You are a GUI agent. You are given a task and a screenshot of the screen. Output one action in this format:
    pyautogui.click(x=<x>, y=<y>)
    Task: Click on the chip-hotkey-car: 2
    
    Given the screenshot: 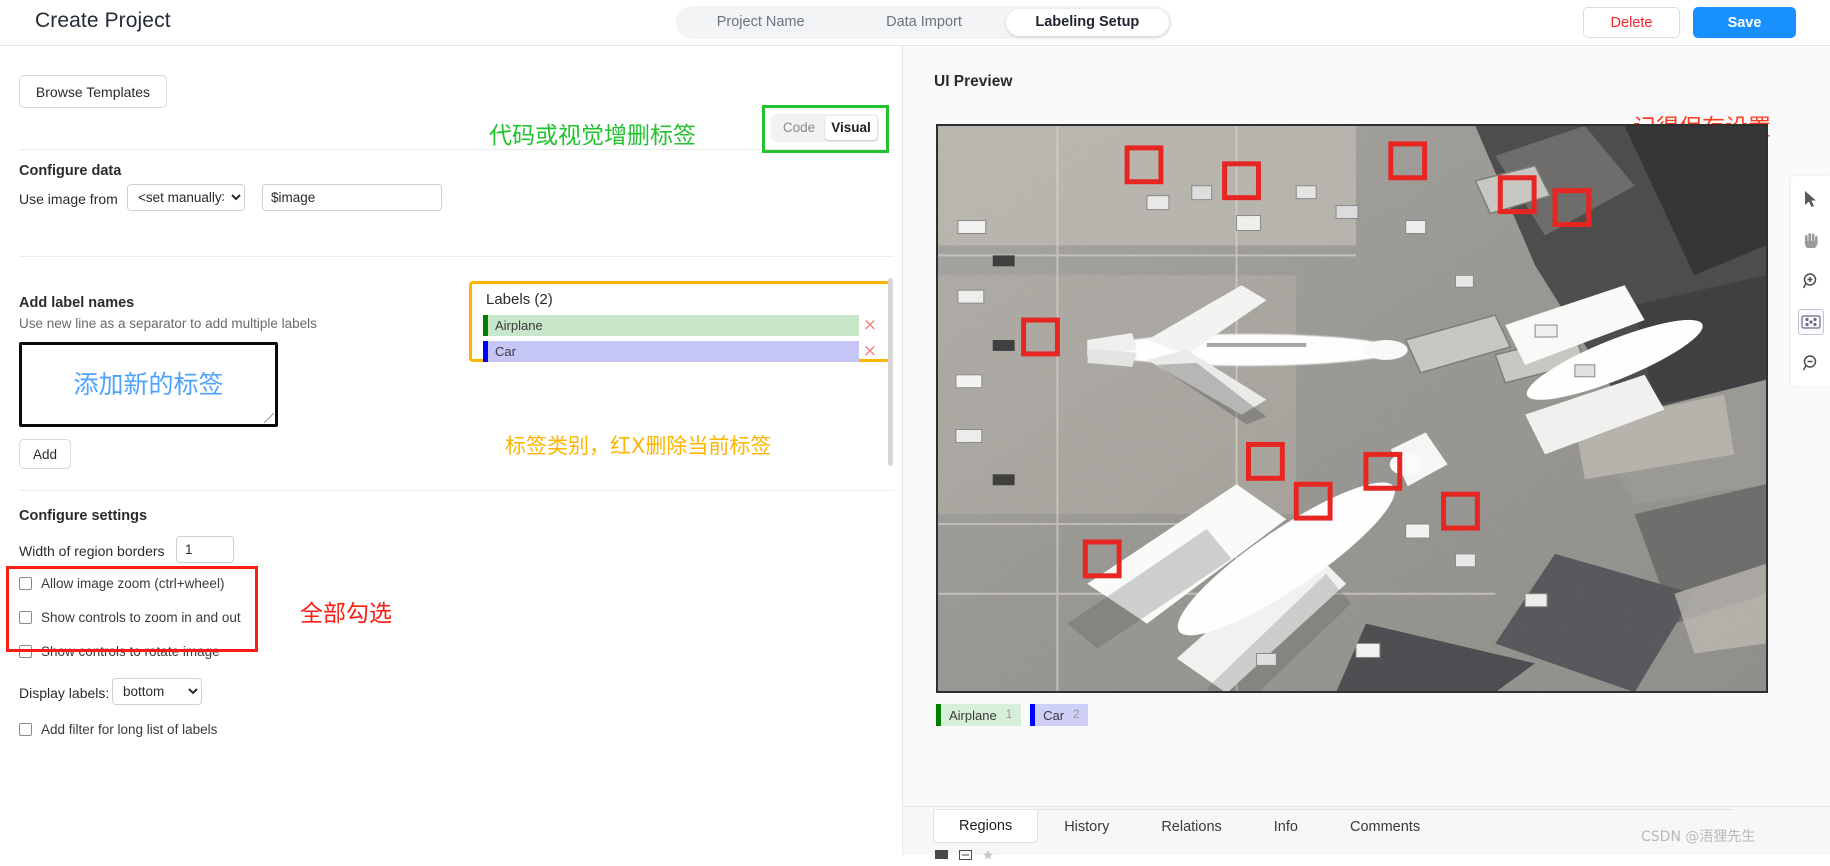 What is the action you would take?
    pyautogui.click(x=1076, y=715)
    